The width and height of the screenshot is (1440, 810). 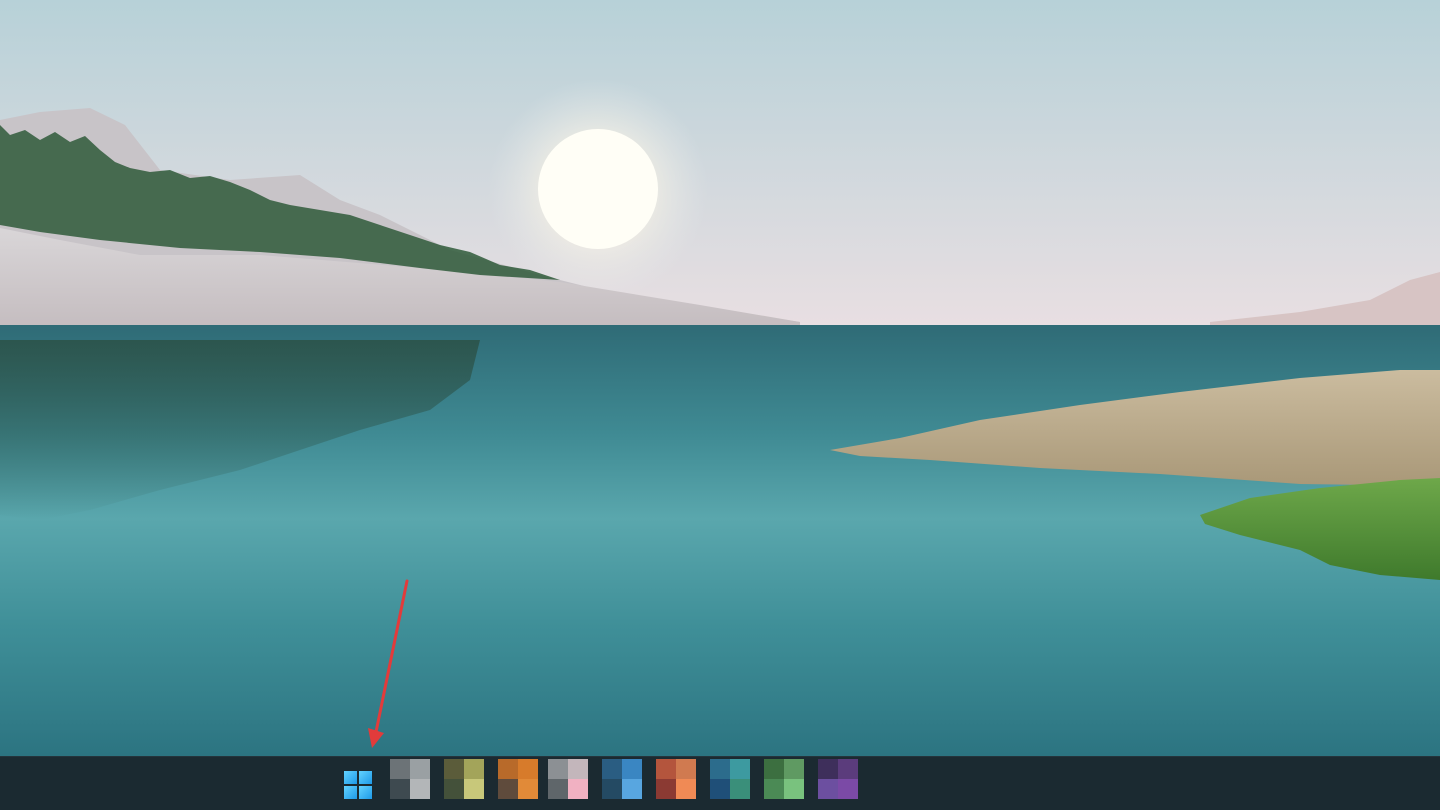 I want to click on taskbar, so click(x=720, y=783).